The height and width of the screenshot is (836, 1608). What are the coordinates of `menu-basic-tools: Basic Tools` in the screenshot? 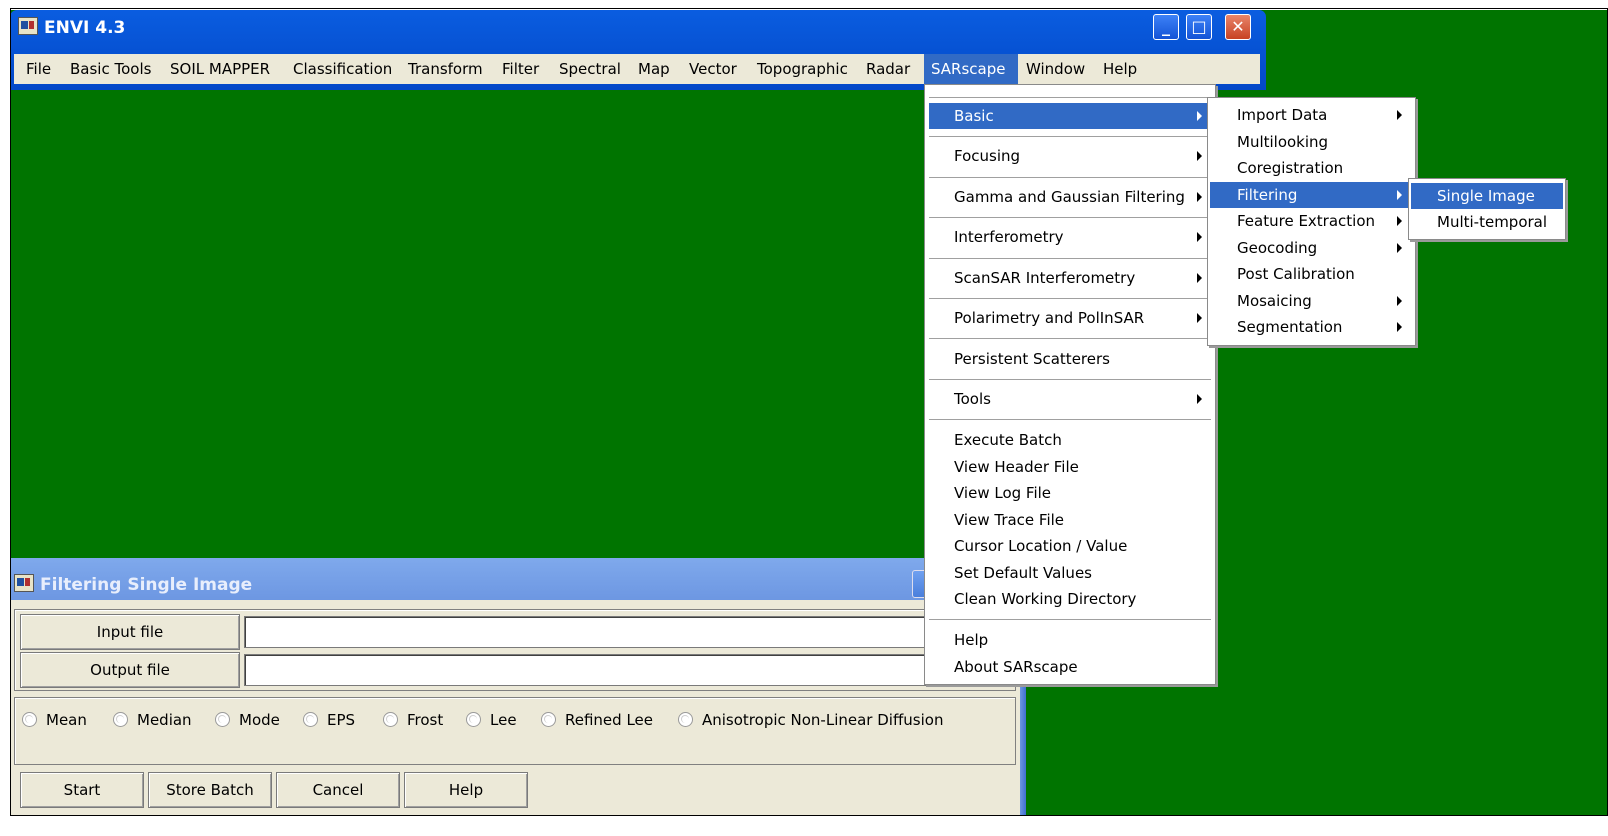 It's located at (110, 69).